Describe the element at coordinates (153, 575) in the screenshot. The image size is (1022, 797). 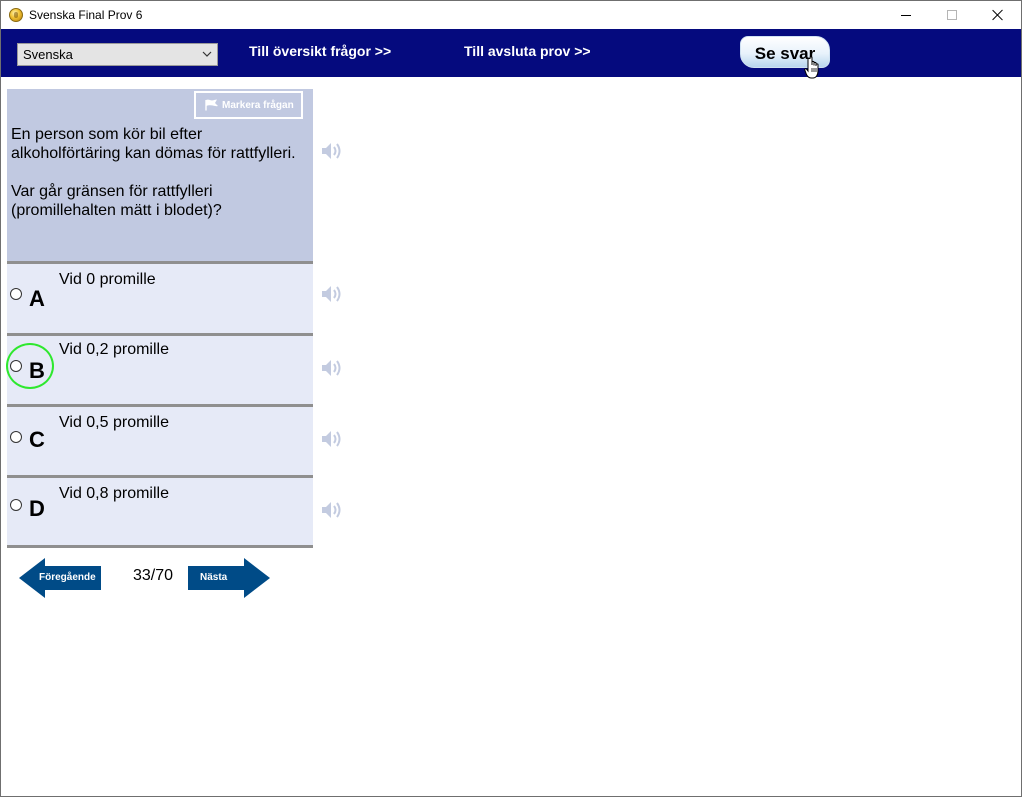
I see `question-counter: 33/70` at that location.